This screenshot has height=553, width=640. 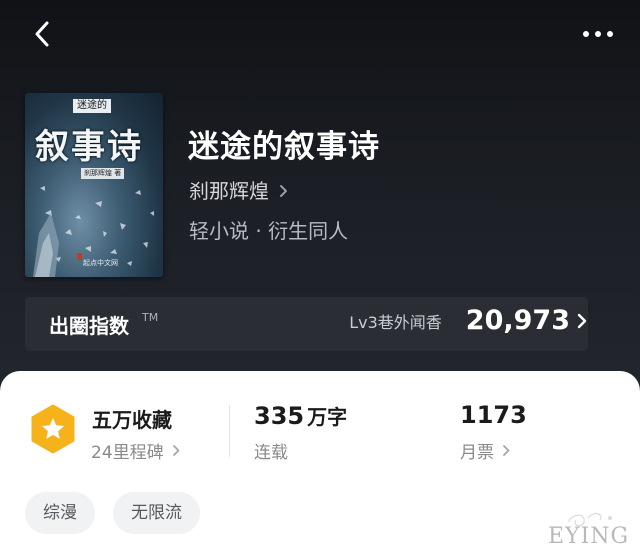 I want to click on milestone-link: 24里程碑, so click(x=136, y=450).